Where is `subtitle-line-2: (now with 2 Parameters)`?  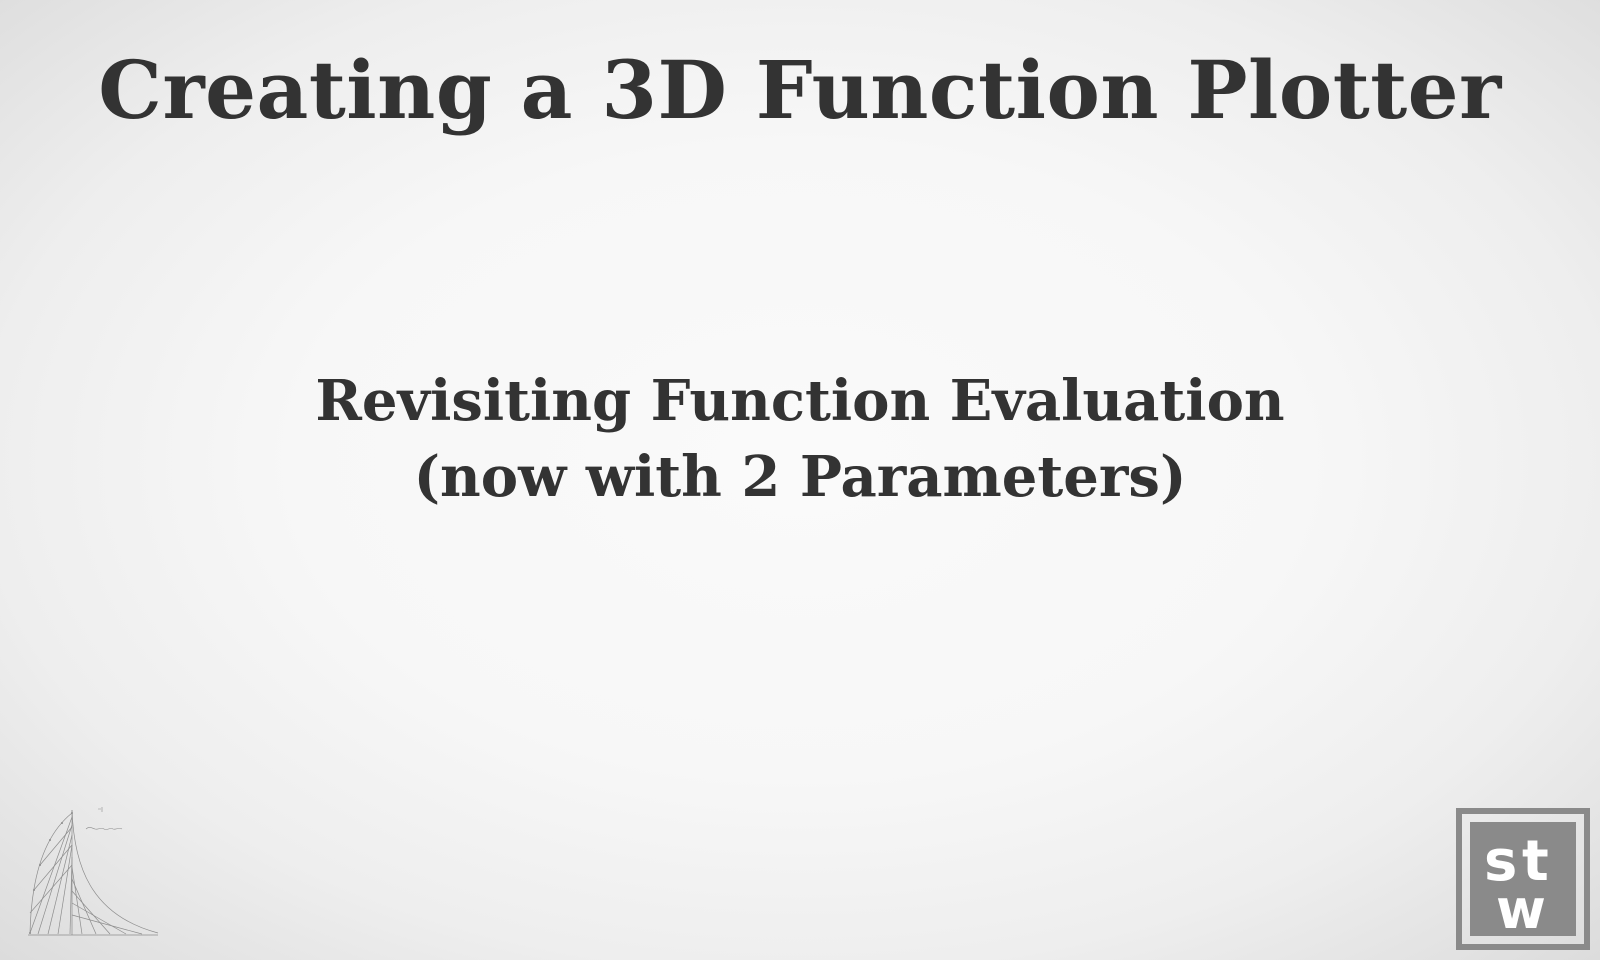
subtitle-line-2: (now with 2 Parameters) is located at coordinates (800, 477).